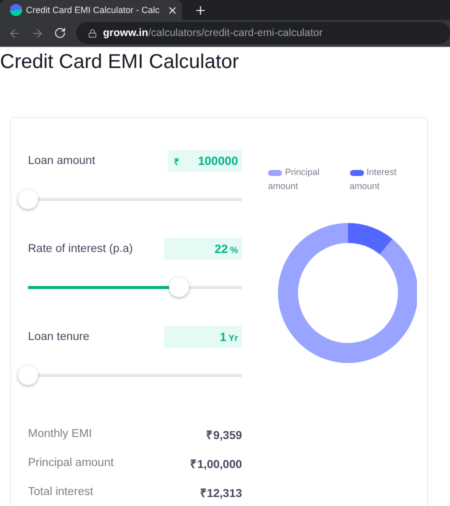 The image size is (450, 506). Describe the element at coordinates (60, 434) in the screenshot. I see `result-label: Monthly EMI` at that location.